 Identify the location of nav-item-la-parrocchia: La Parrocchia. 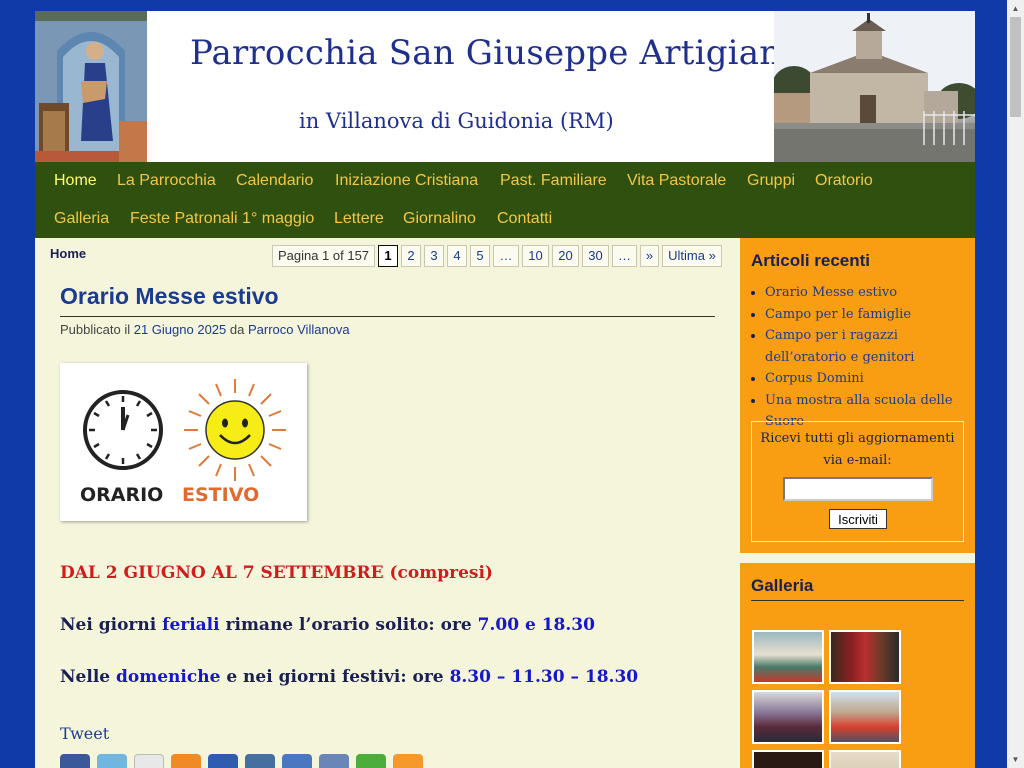
(166, 181).